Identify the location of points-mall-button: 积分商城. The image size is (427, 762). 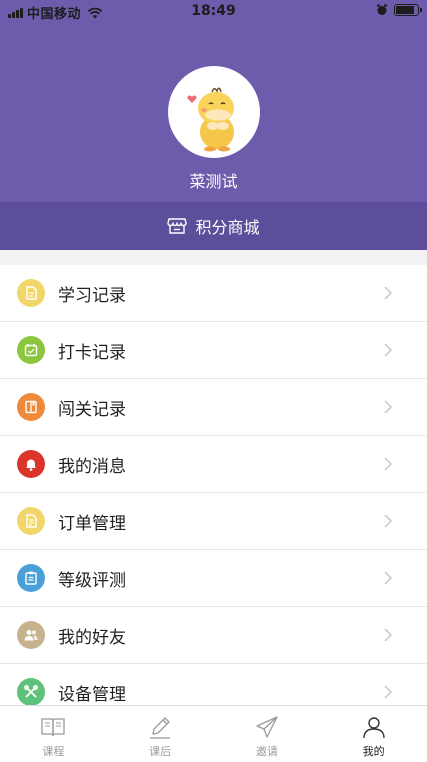
(213, 226).